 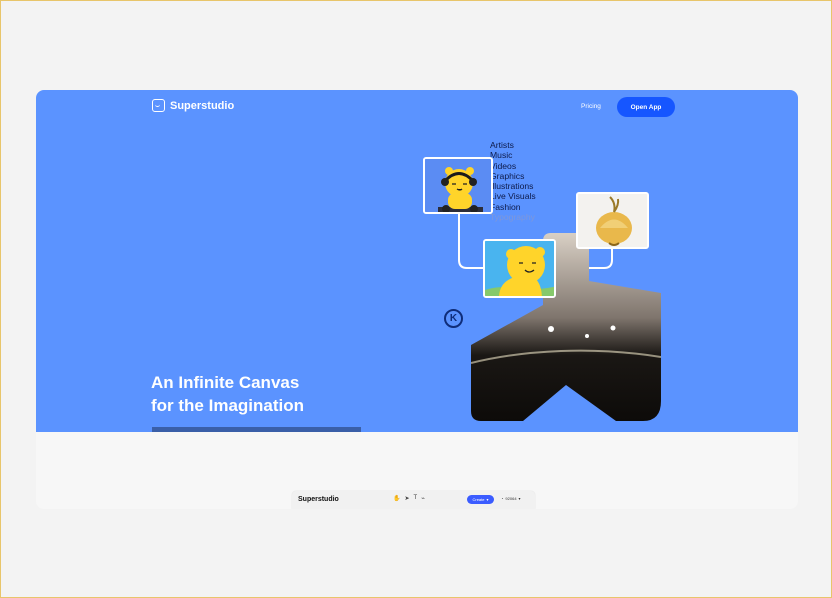 What do you see at coordinates (505, 206) in the screenshot?
I see `category-item: Fashion` at bounding box center [505, 206].